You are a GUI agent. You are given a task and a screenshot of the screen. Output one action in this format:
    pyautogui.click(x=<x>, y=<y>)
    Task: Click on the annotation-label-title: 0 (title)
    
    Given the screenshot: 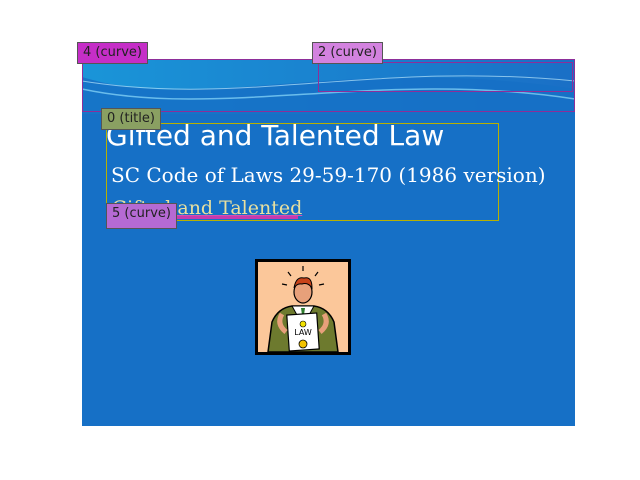 What is the action you would take?
    pyautogui.click(x=131, y=119)
    